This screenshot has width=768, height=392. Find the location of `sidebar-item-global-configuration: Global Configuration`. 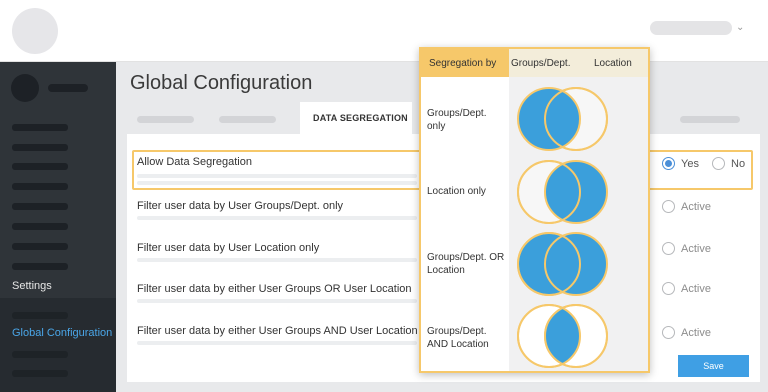

sidebar-item-global-configuration: Global Configuration is located at coordinates (62, 333).